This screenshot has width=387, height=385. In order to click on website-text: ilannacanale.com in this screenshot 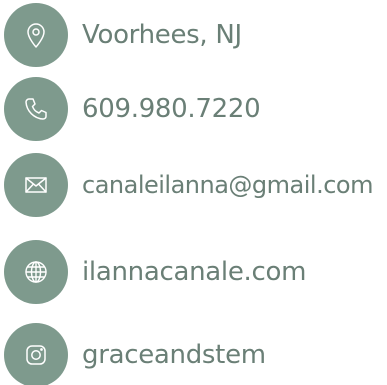, I will do `click(194, 272)`.